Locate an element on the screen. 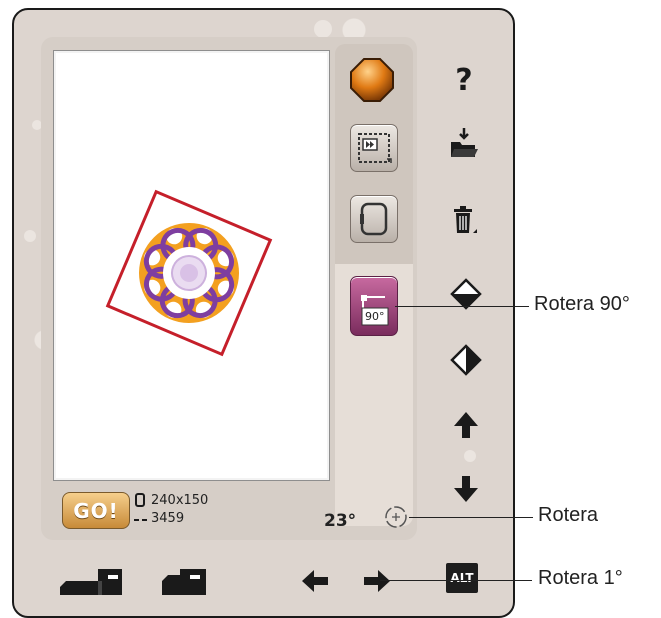 This screenshot has width=661, height=618. embroidery-mode-icon is located at coordinates (91, 581).